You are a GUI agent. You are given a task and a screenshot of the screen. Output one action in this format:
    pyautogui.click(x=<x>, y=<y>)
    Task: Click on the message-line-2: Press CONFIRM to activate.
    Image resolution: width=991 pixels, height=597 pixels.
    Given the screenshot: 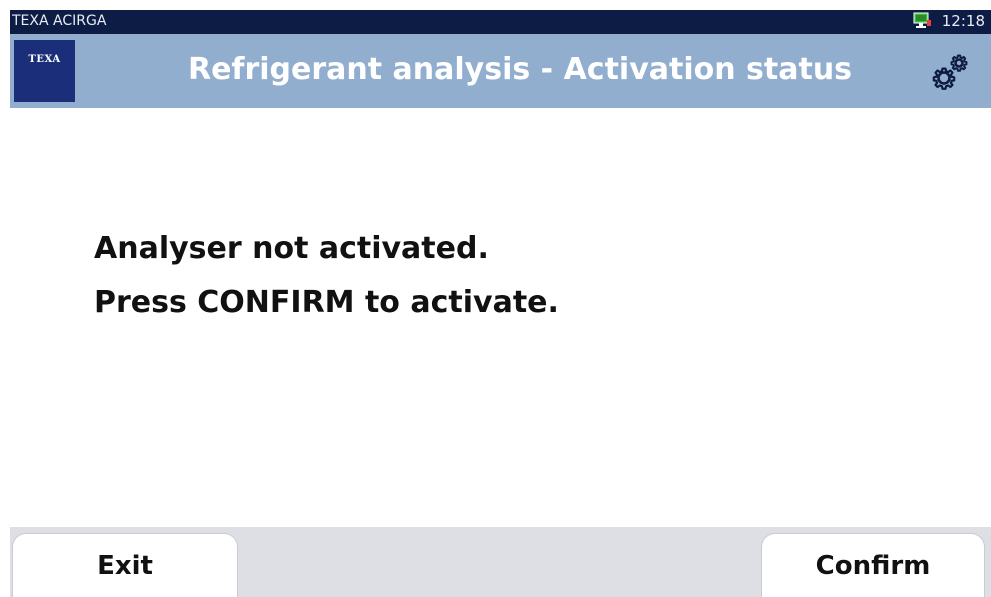 What is the action you would take?
    pyautogui.click(x=326, y=302)
    